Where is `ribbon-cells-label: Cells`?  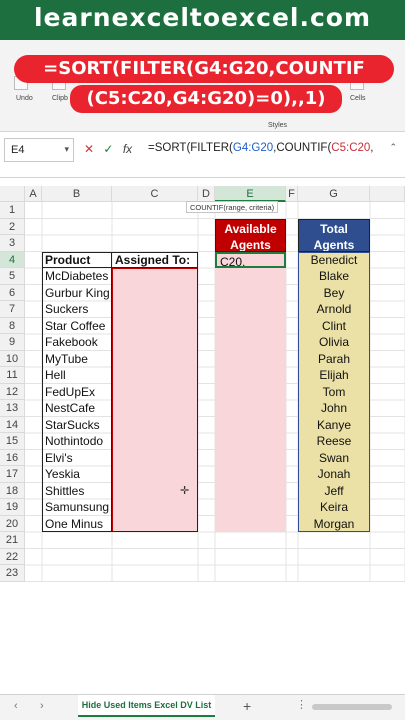
ribbon-cells-label: Cells is located at coordinates (358, 98).